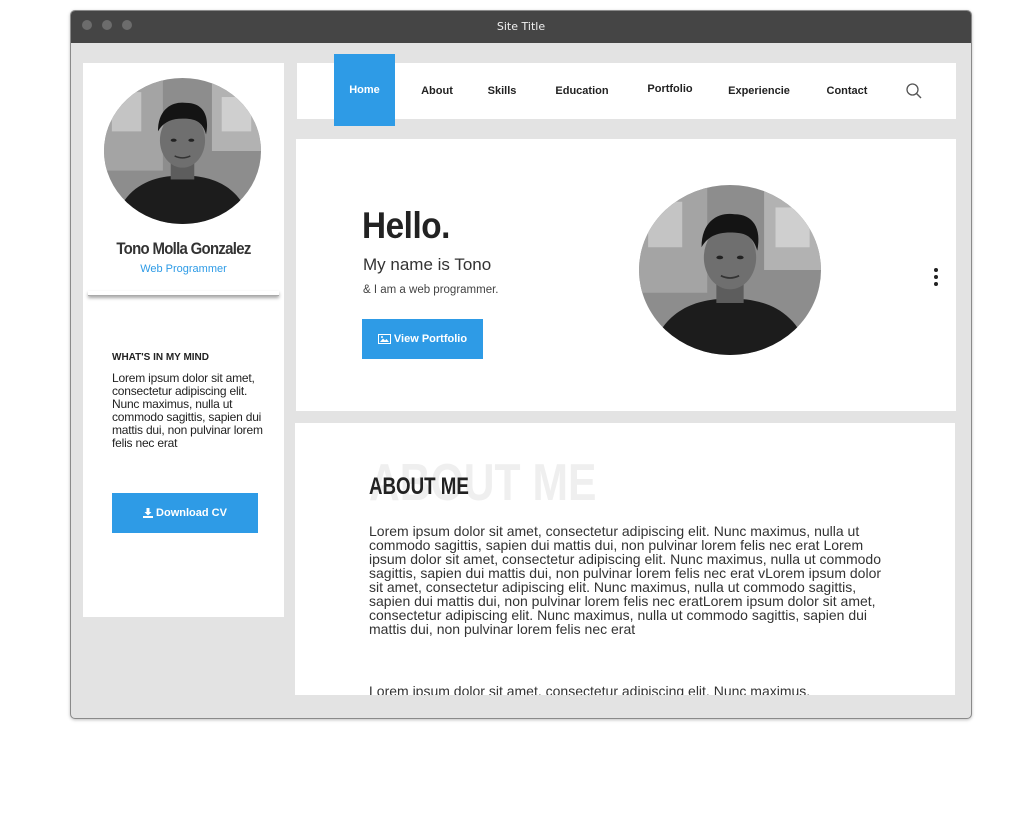 Image resolution: width=1021 pixels, height=828 pixels. I want to click on nav-experiencie: Experiencie, so click(759, 91).